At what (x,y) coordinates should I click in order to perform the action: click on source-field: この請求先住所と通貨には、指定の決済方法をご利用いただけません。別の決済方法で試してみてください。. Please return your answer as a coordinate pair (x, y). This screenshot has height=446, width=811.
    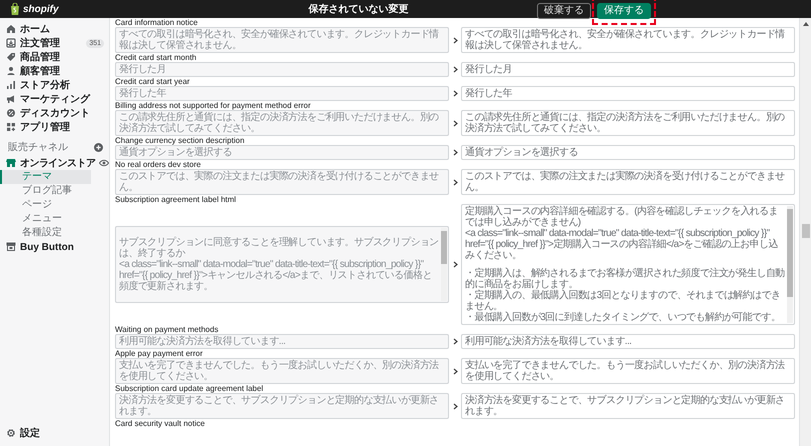
    Looking at the image, I should click on (282, 123).